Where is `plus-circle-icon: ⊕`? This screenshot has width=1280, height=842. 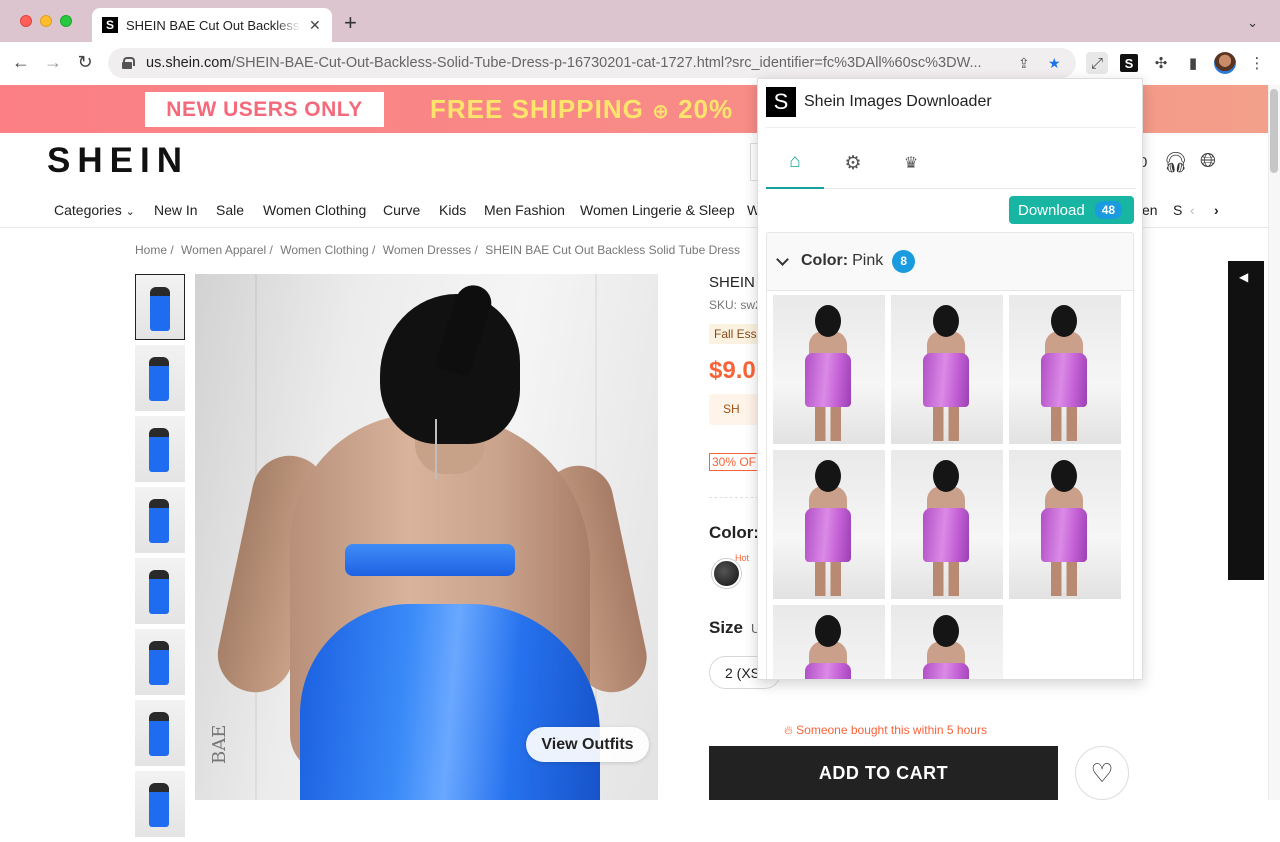 plus-circle-icon: ⊕ is located at coordinates (661, 112).